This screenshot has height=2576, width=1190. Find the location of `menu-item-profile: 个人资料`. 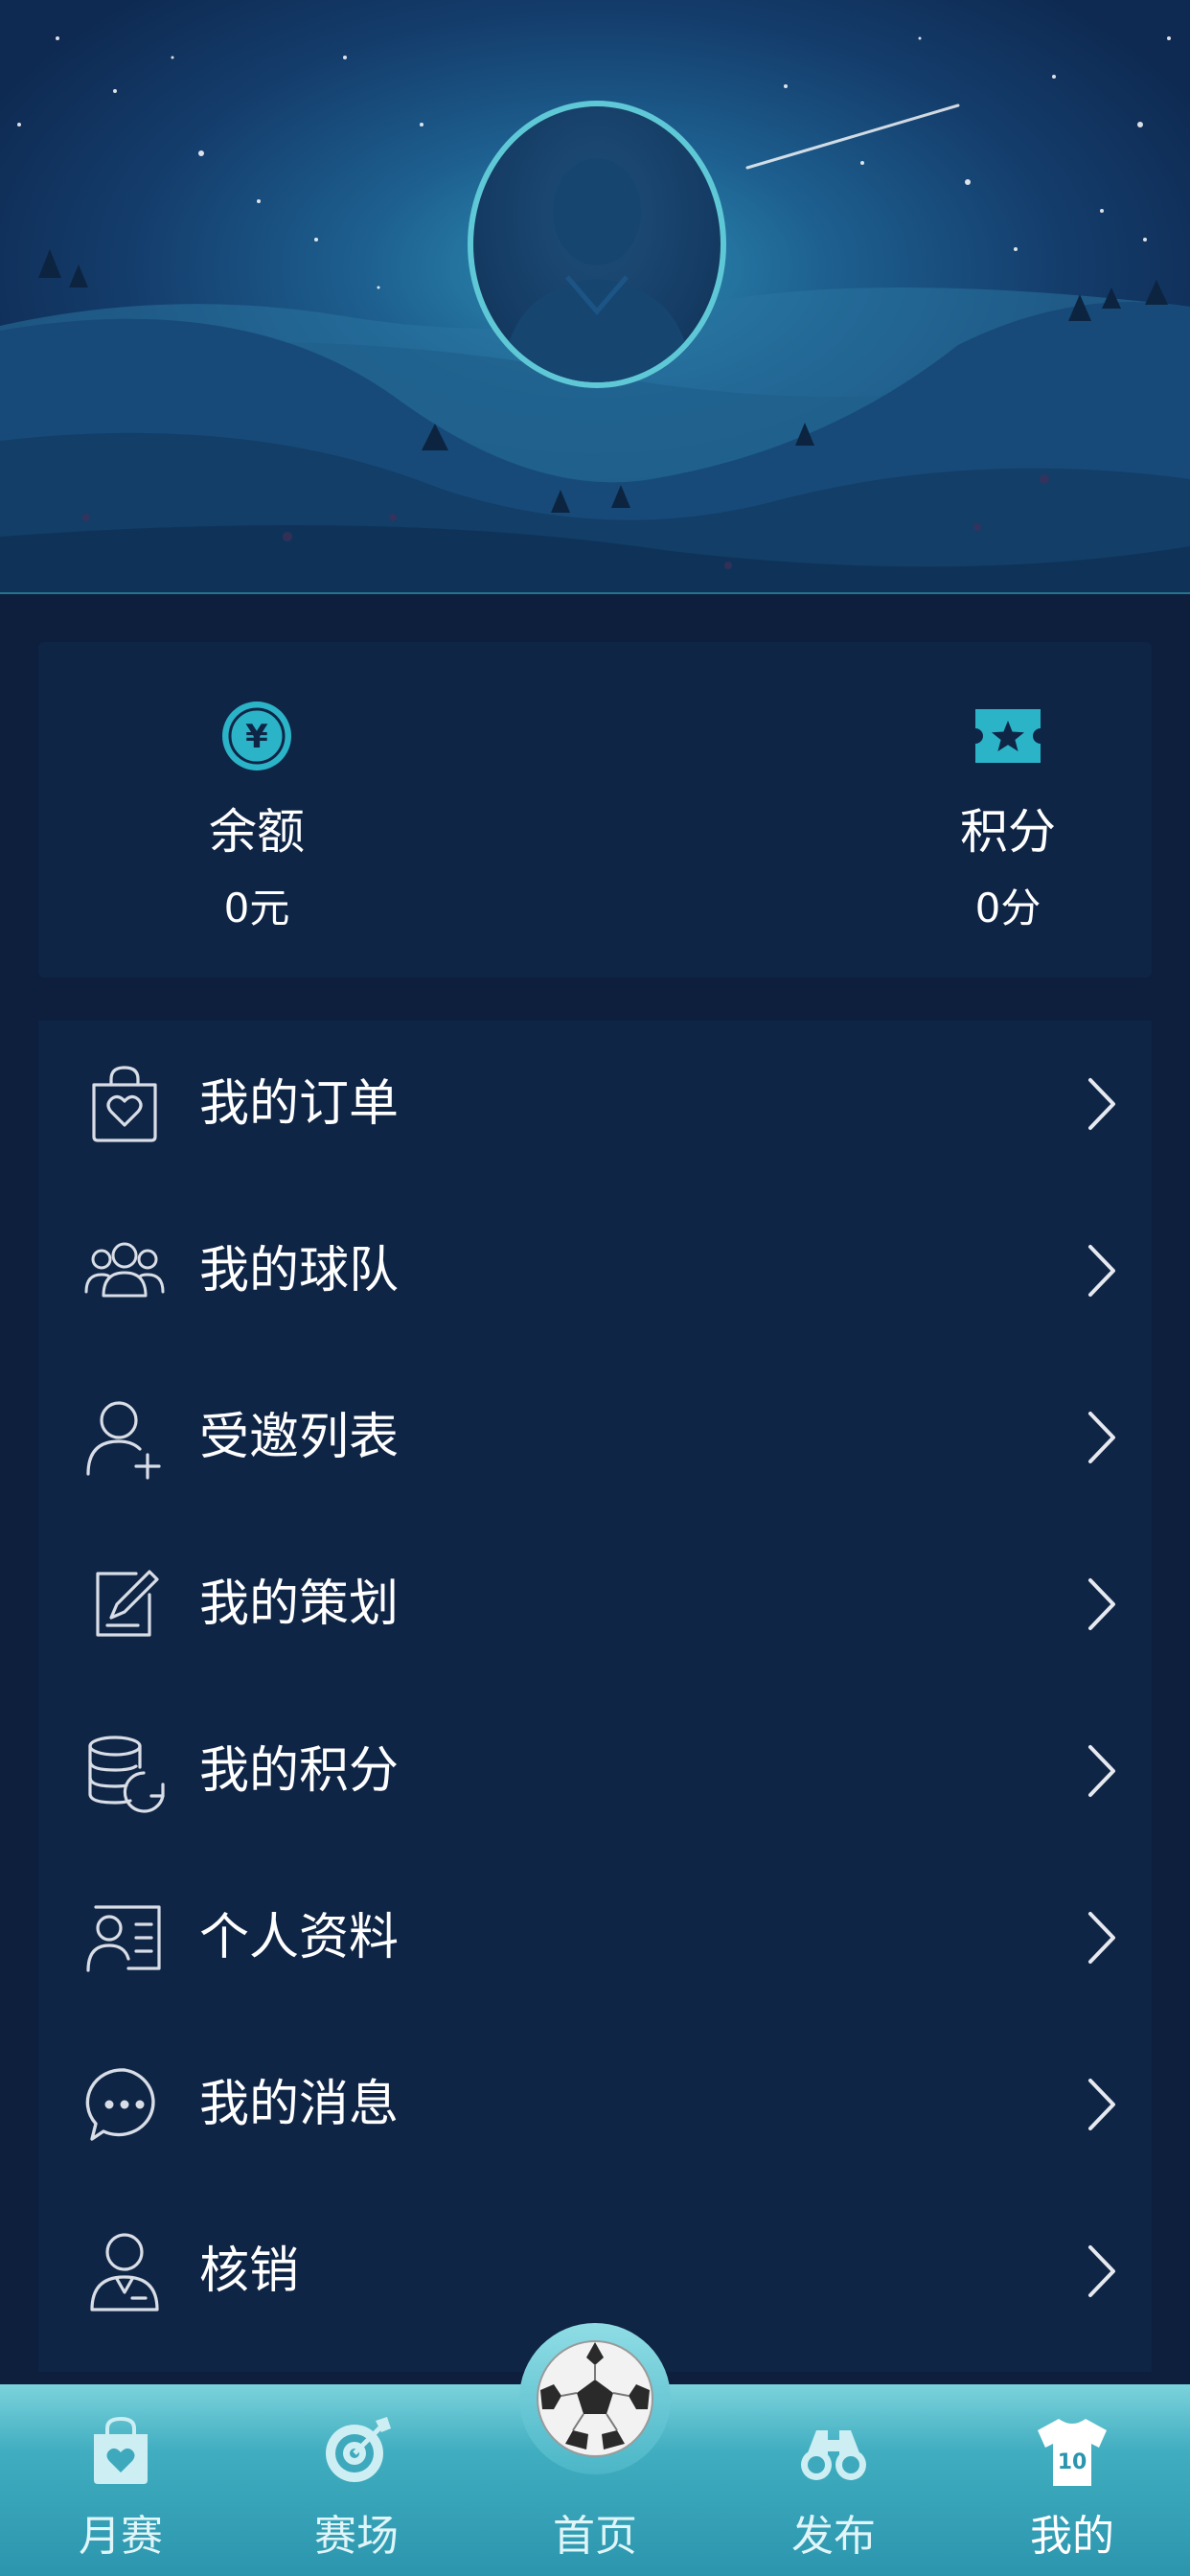

menu-item-profile: 个人资料 is located at coordinates (595, 1937).